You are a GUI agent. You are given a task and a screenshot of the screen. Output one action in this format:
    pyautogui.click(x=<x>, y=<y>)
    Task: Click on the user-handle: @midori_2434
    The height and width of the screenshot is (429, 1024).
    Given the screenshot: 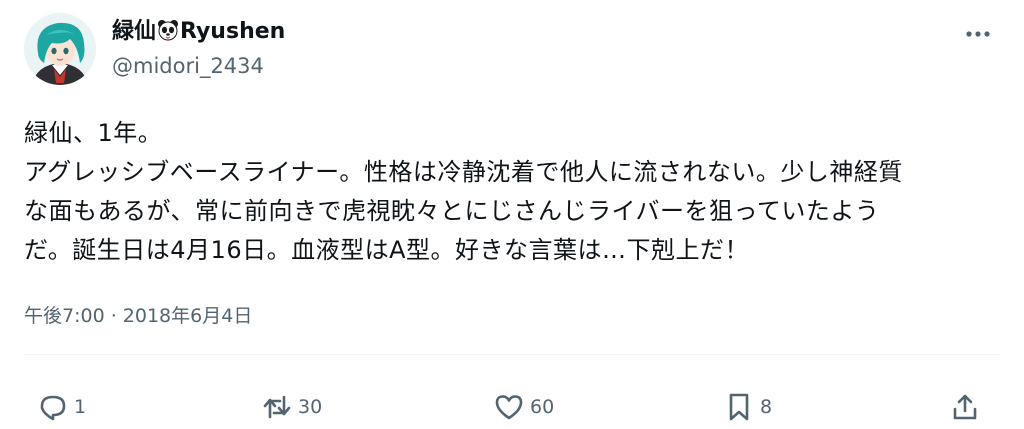 What is the action you would take?
    pyautogui.click(x=188, y=66)
    